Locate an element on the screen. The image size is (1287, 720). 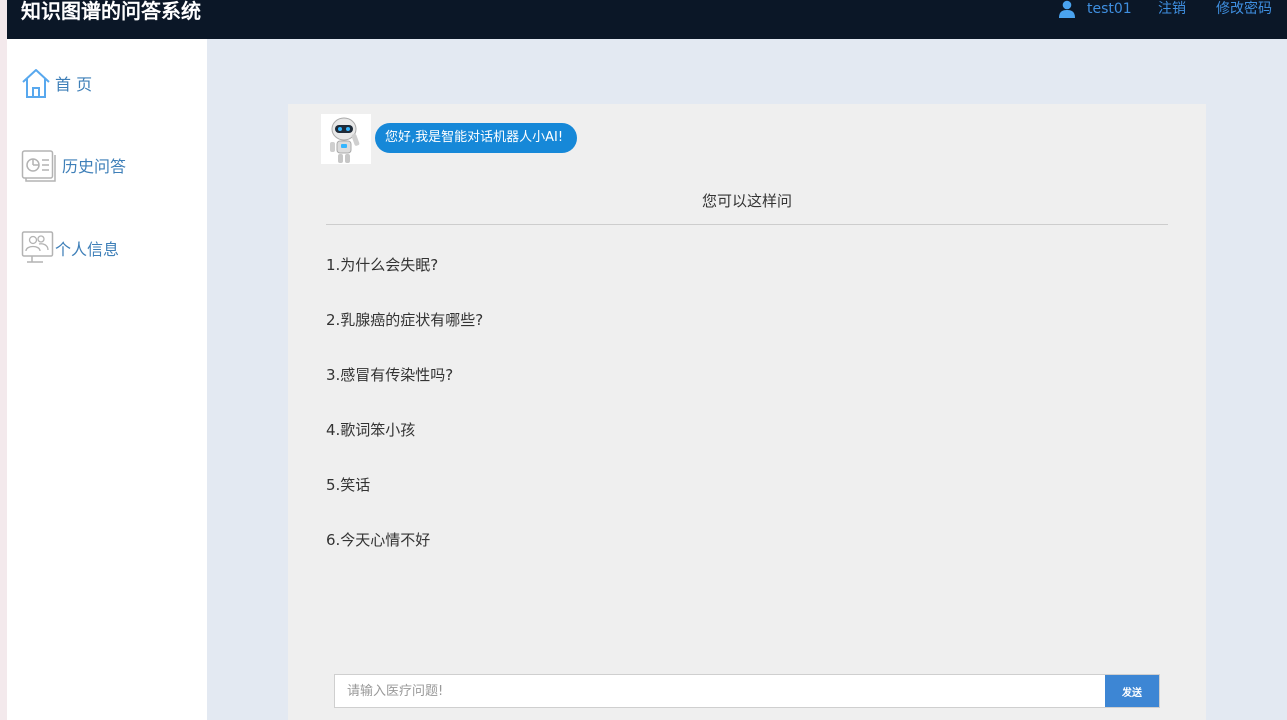
suggested-question: 4.歌词笨小孩 is located at coordinates (370, 429).